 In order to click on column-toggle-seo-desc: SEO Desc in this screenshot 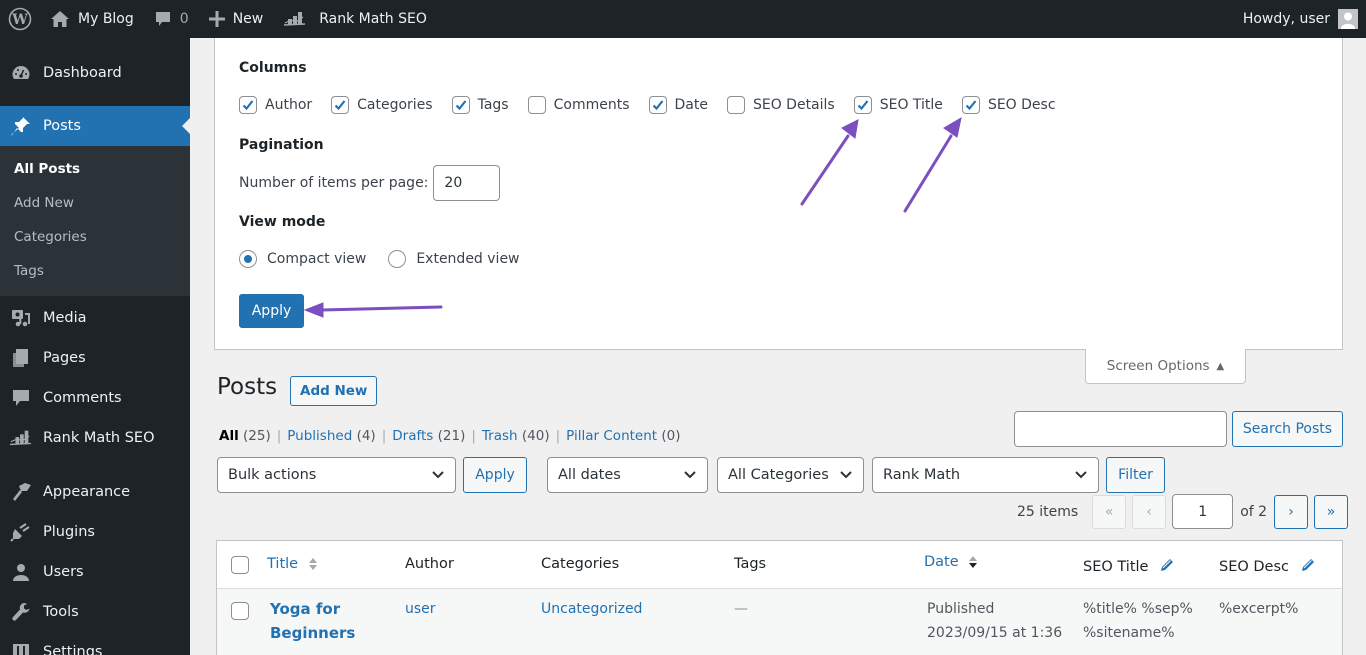, I will do `click(1008, 105)`.